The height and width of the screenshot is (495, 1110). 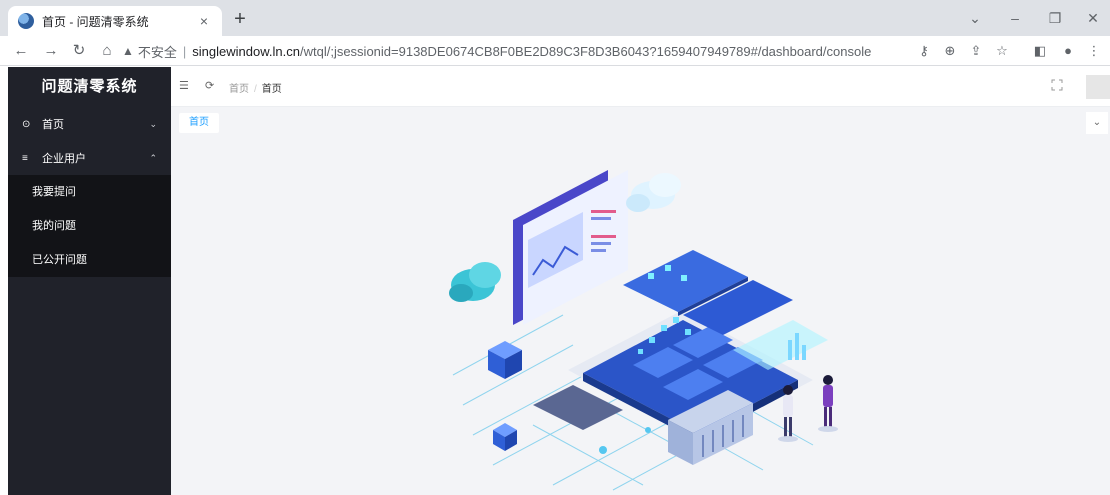 I want to click on home-icon: ⊙, so click(x=26, y=124).